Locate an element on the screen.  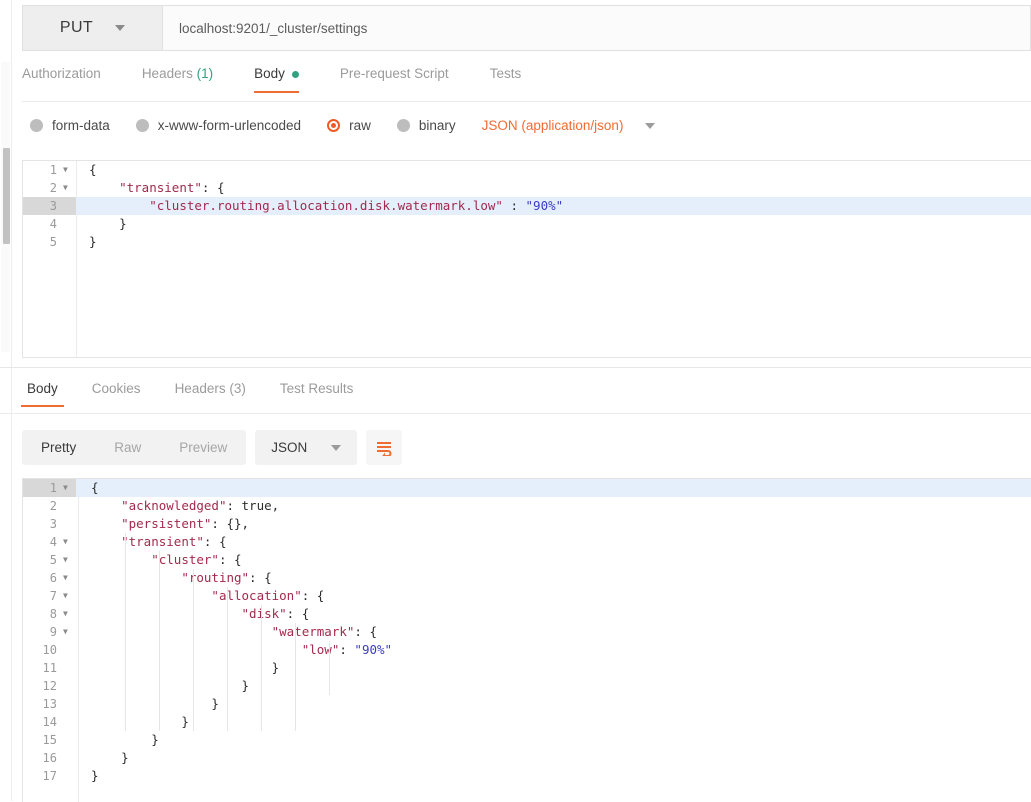
line-number: 11 is located at coordinates (49, 668).